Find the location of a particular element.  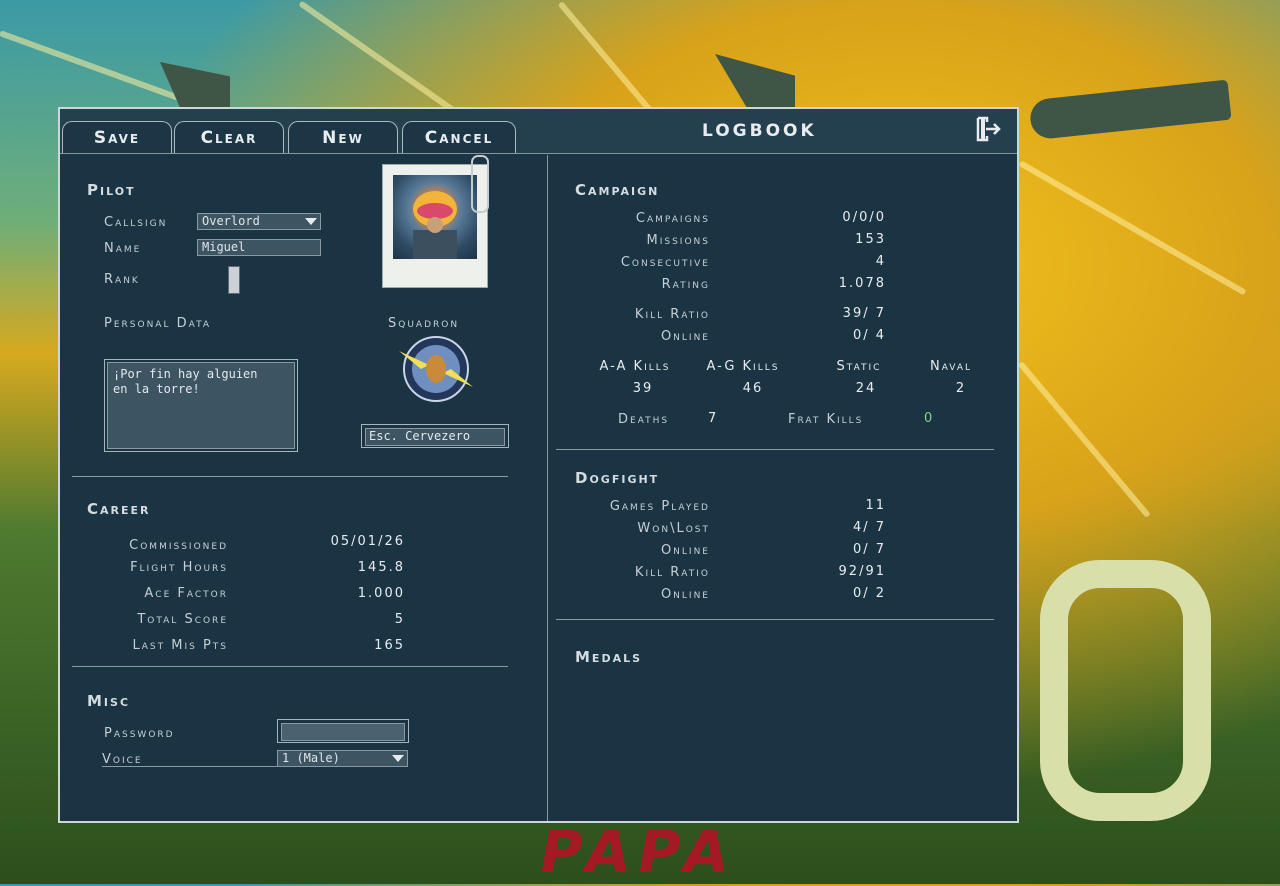

dogfight-kill-ratio-label: Kill Ratio is located at coordinates (672, 572).